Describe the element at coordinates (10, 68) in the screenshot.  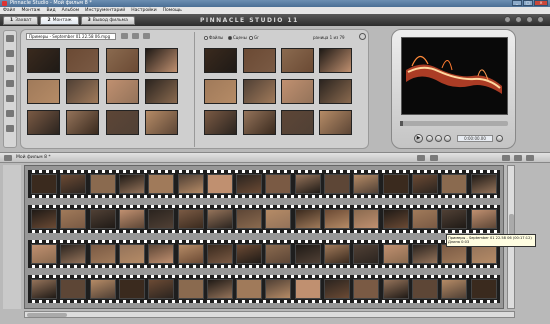
I see `titles-icon` at that location.